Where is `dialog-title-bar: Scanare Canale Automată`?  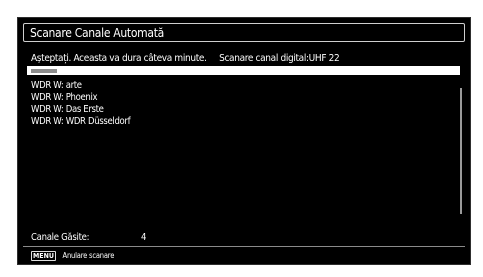 dialog-title-bar: Scanare Canale Automată is located at coordinates (244, 32).